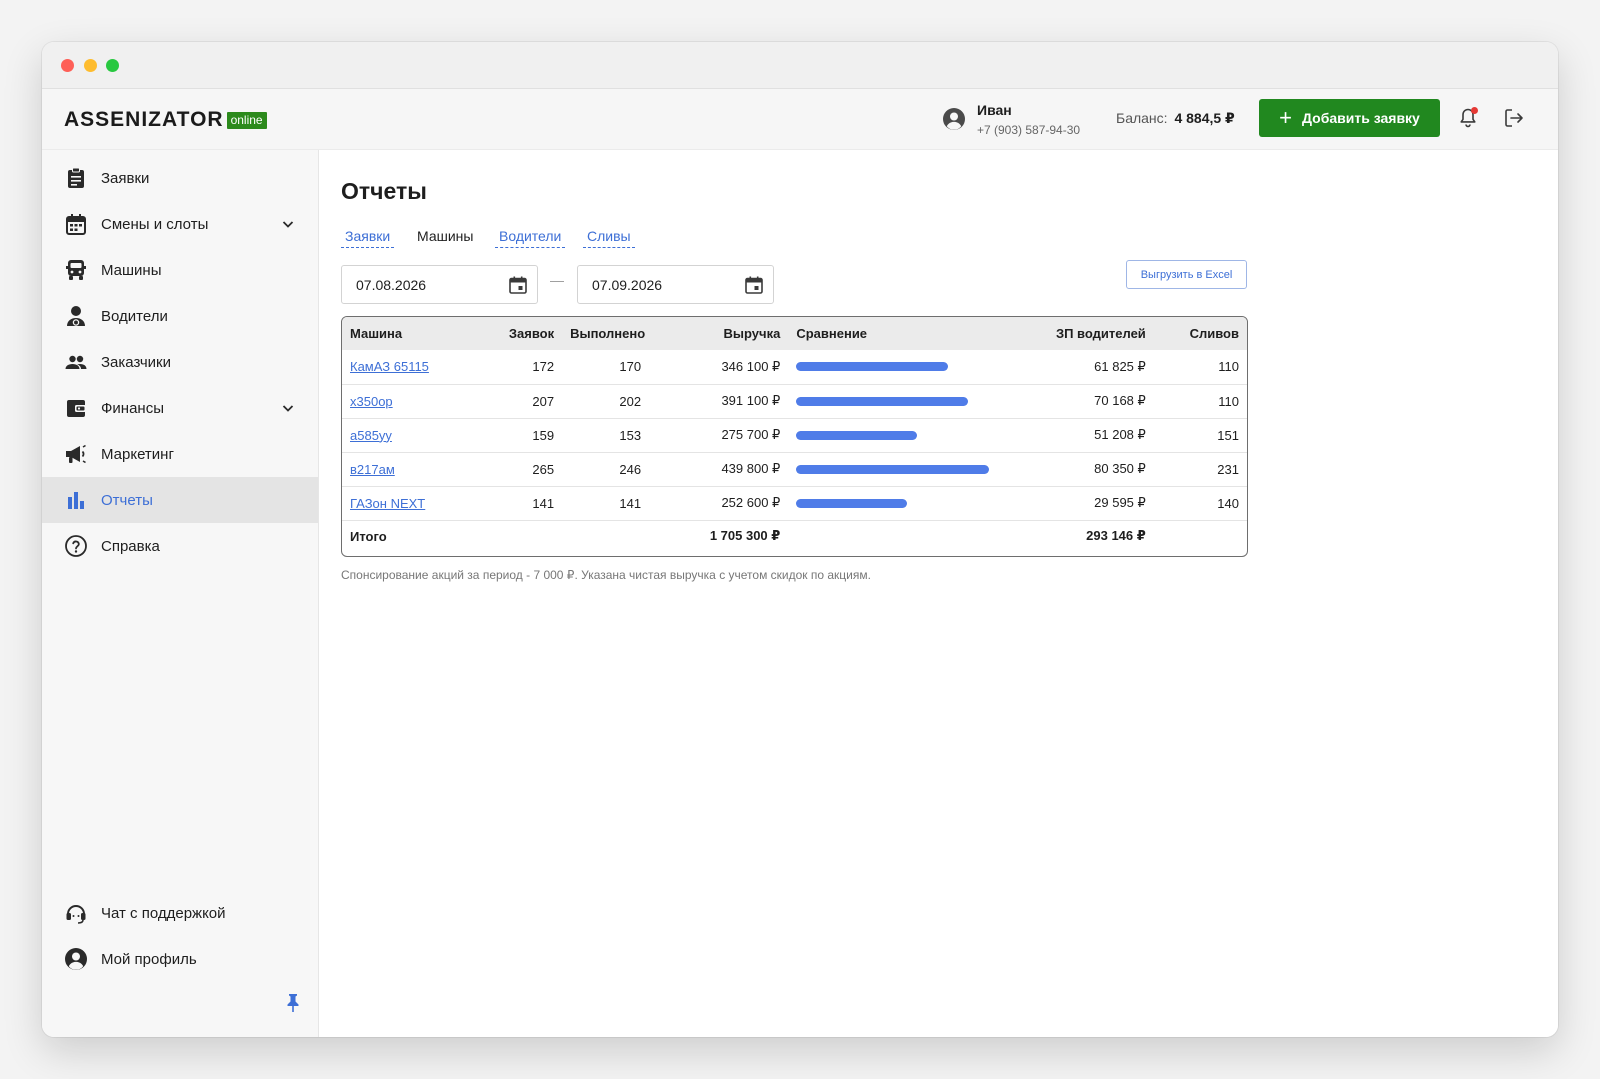  Describe the element at coordinates (180, 454) in the screenshot. I see `sidebar-item-marketing: Маркетинг` at that location.